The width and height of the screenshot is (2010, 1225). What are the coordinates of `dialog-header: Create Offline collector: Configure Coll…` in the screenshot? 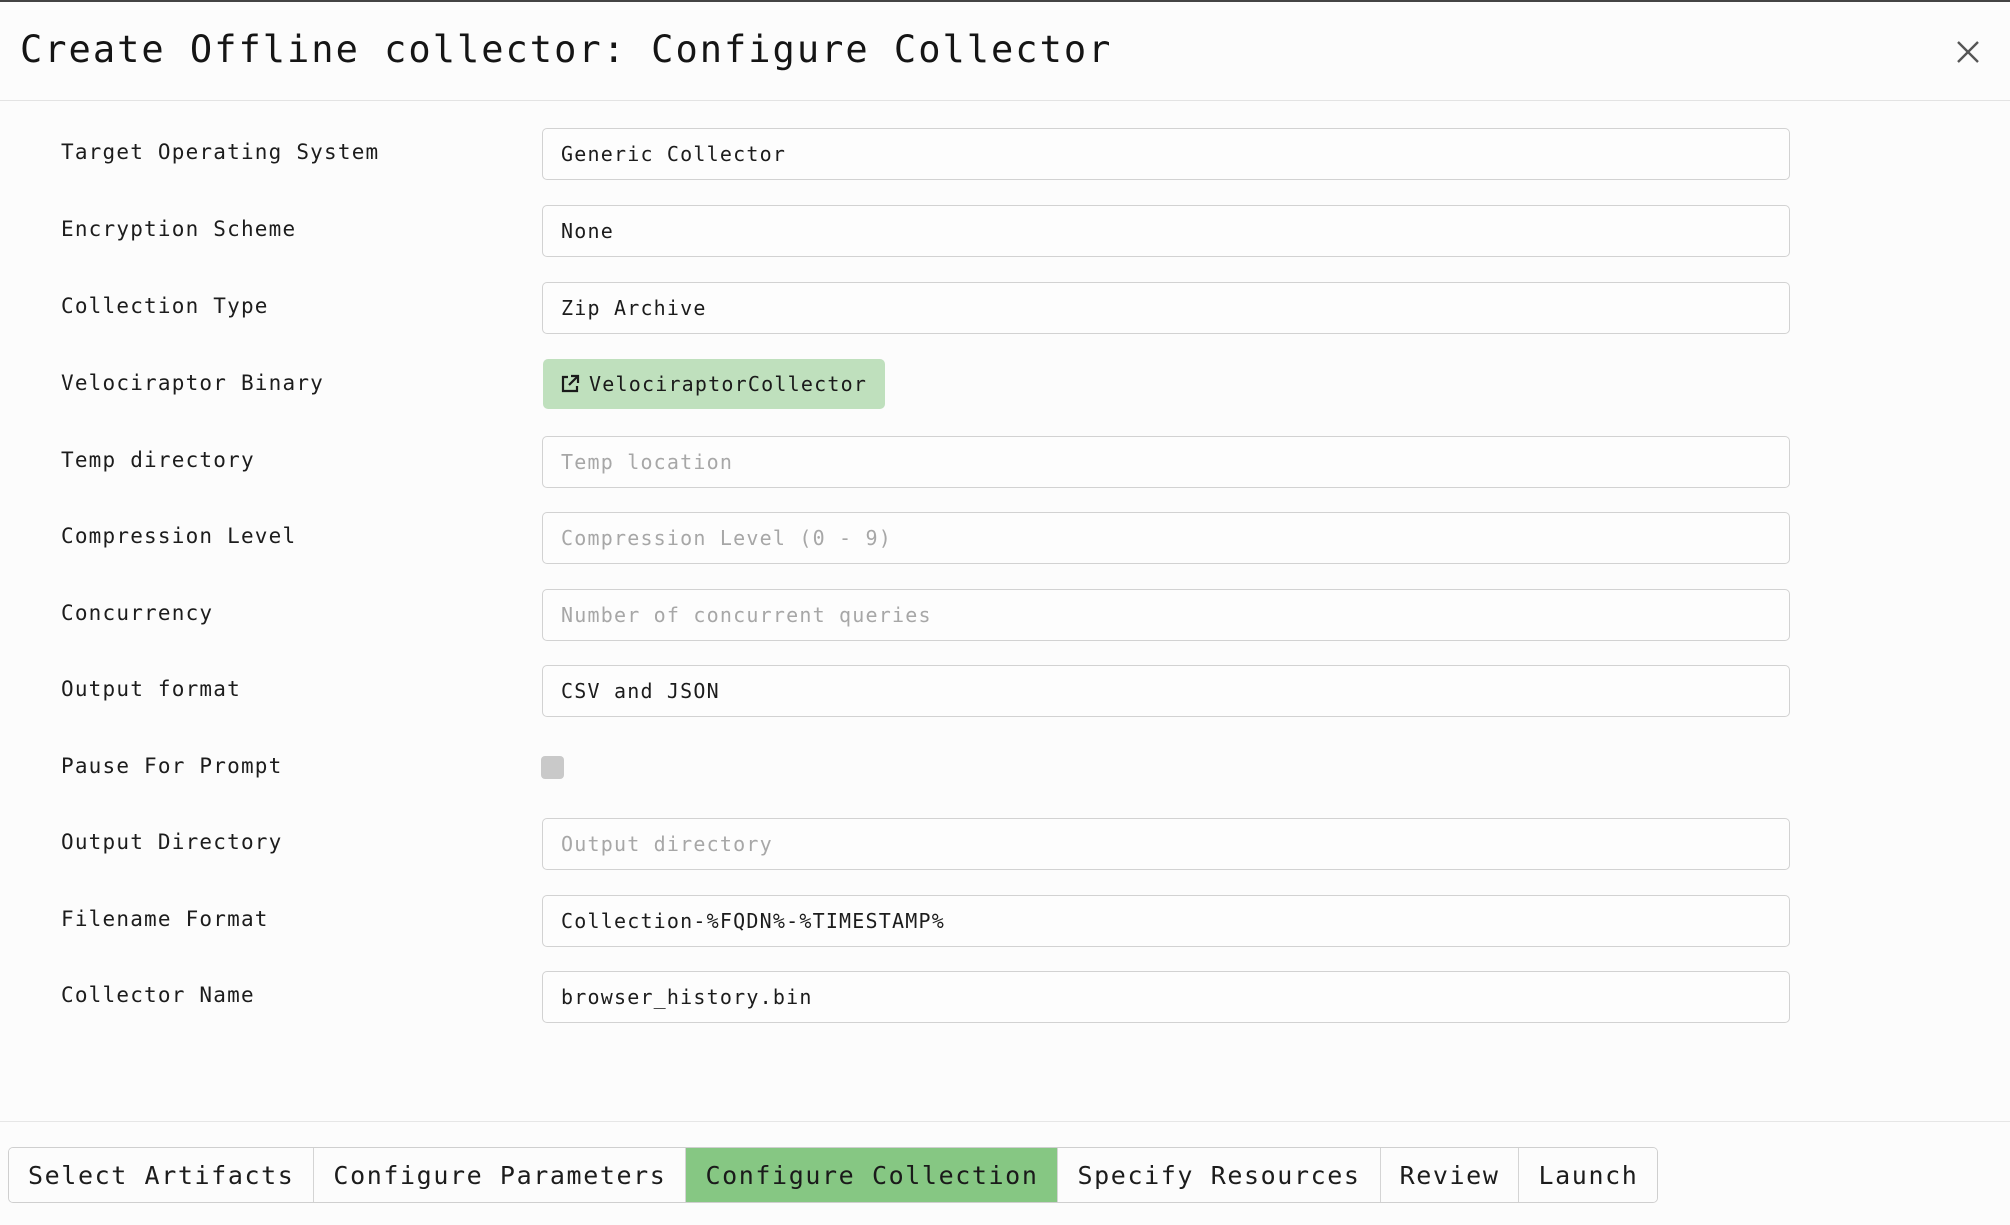 It's located at (1005, 51).